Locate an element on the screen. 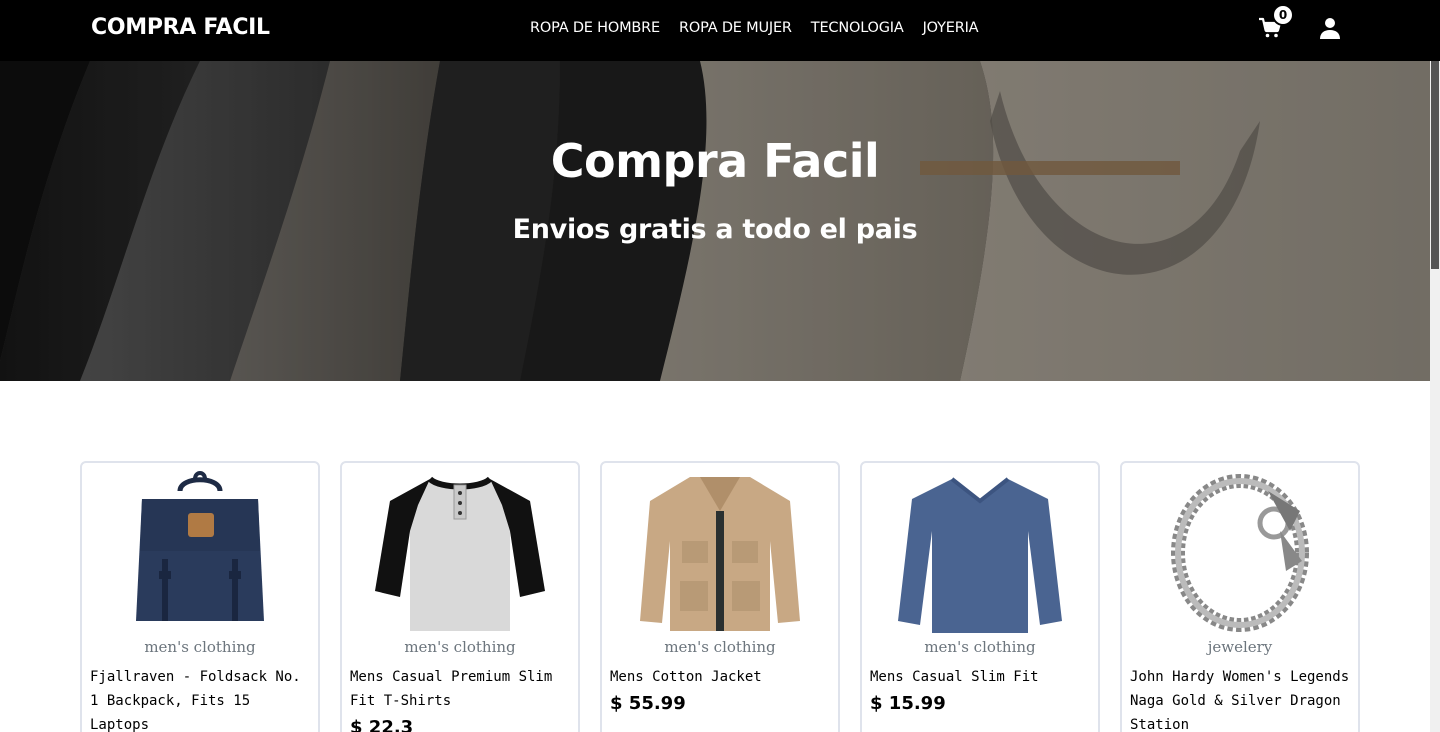  henley-shirt-image is located at coordinates (460, 553).